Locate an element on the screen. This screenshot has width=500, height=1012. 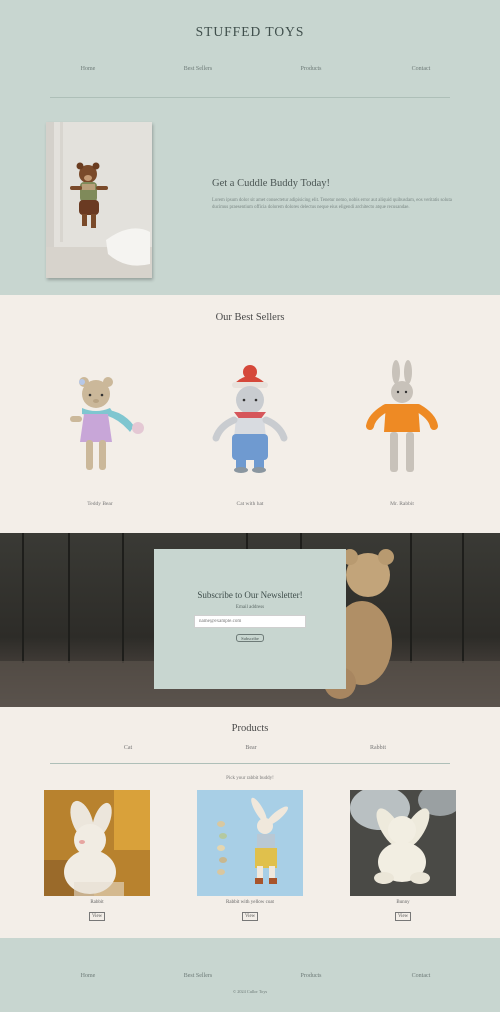
nav-products: Products is located at coordinates (311, 69).